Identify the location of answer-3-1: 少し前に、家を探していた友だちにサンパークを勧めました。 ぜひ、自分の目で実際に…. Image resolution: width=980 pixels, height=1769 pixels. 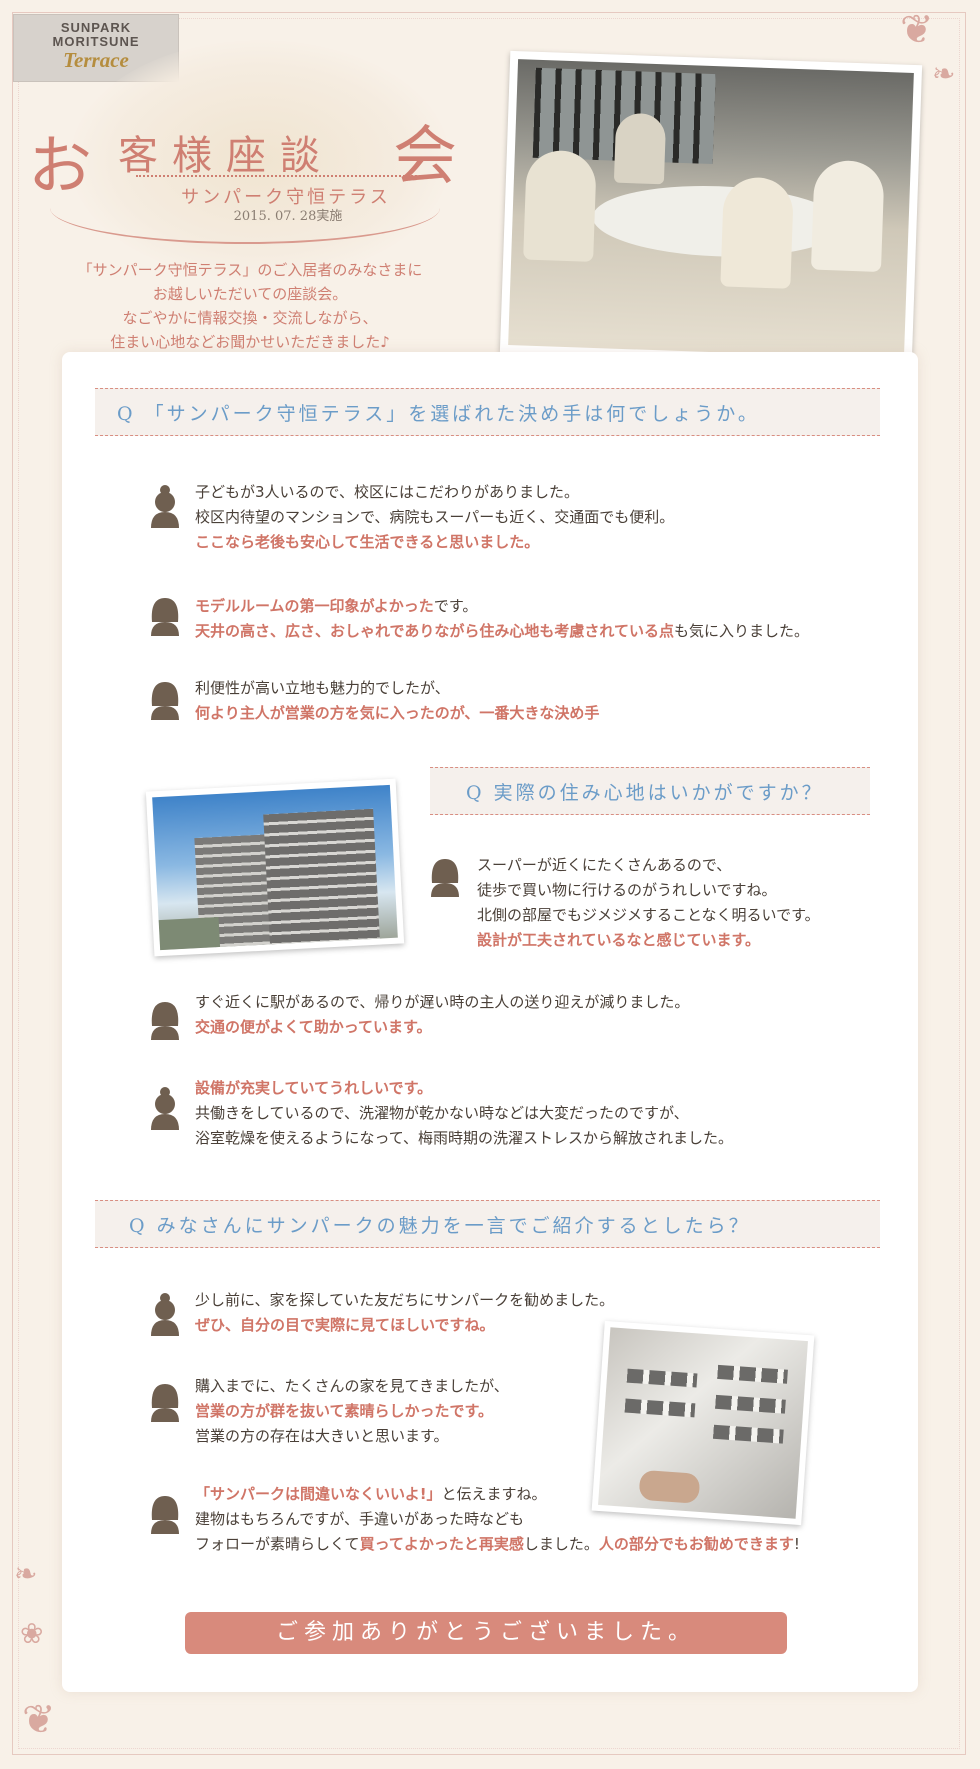
(405, 1312).